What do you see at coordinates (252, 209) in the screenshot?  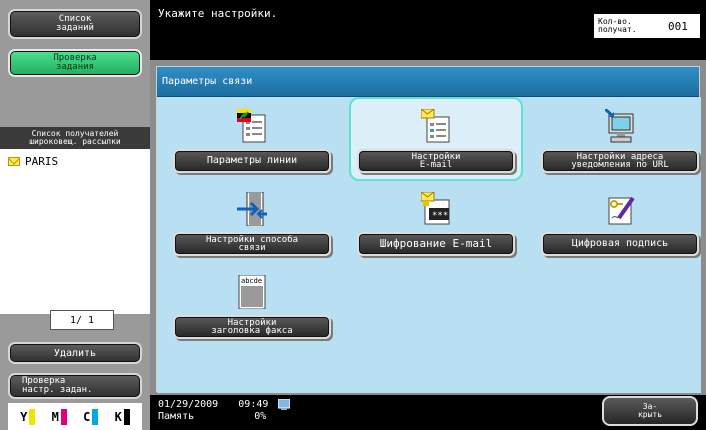 I see `comm-method-icon` at bounding box center [252, 209].